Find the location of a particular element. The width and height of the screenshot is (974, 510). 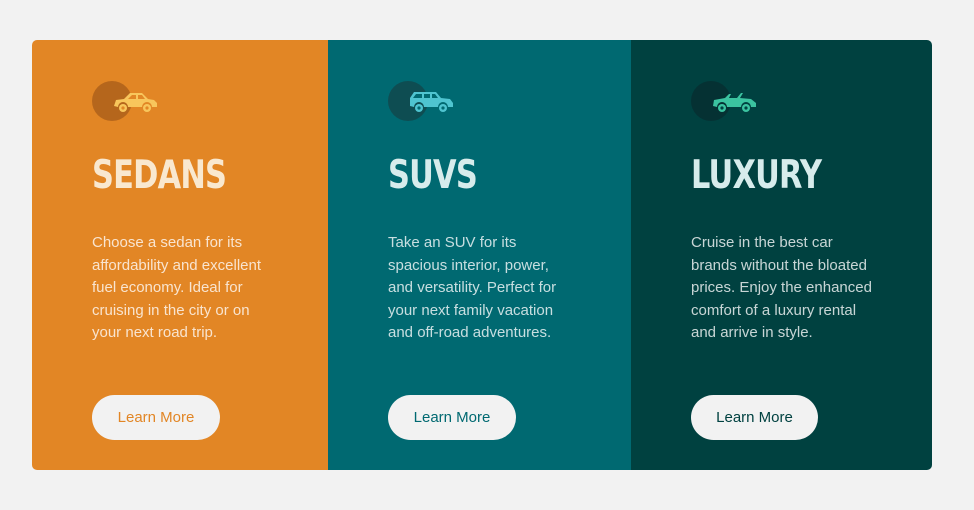

card-title: SUVs is located at coordinates (433, 175).